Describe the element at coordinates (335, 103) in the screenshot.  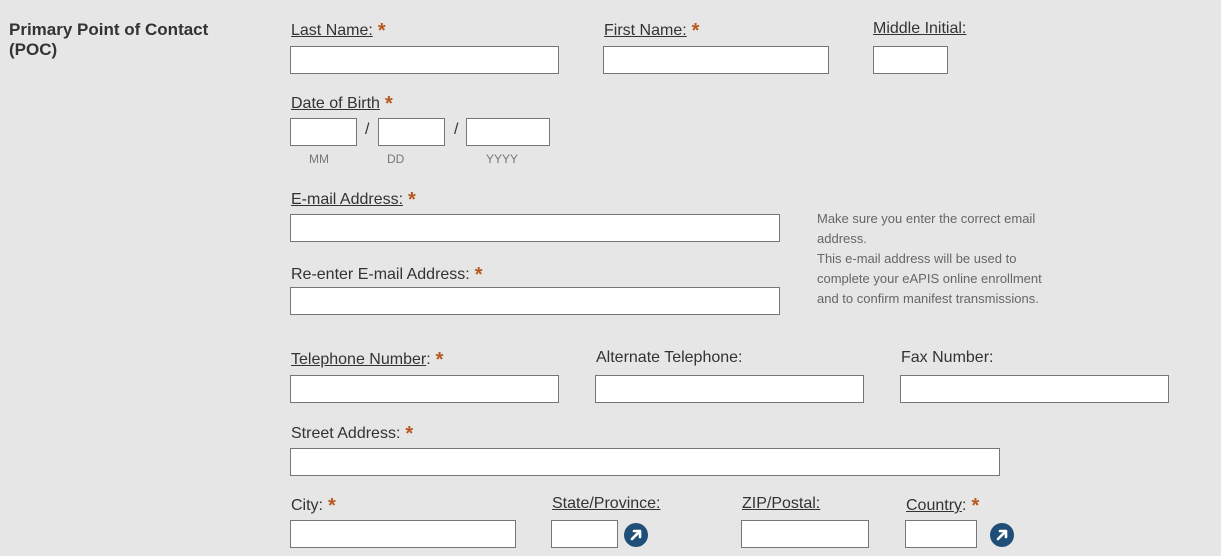
I see `dob-label-text: Date of Birth` at that location.